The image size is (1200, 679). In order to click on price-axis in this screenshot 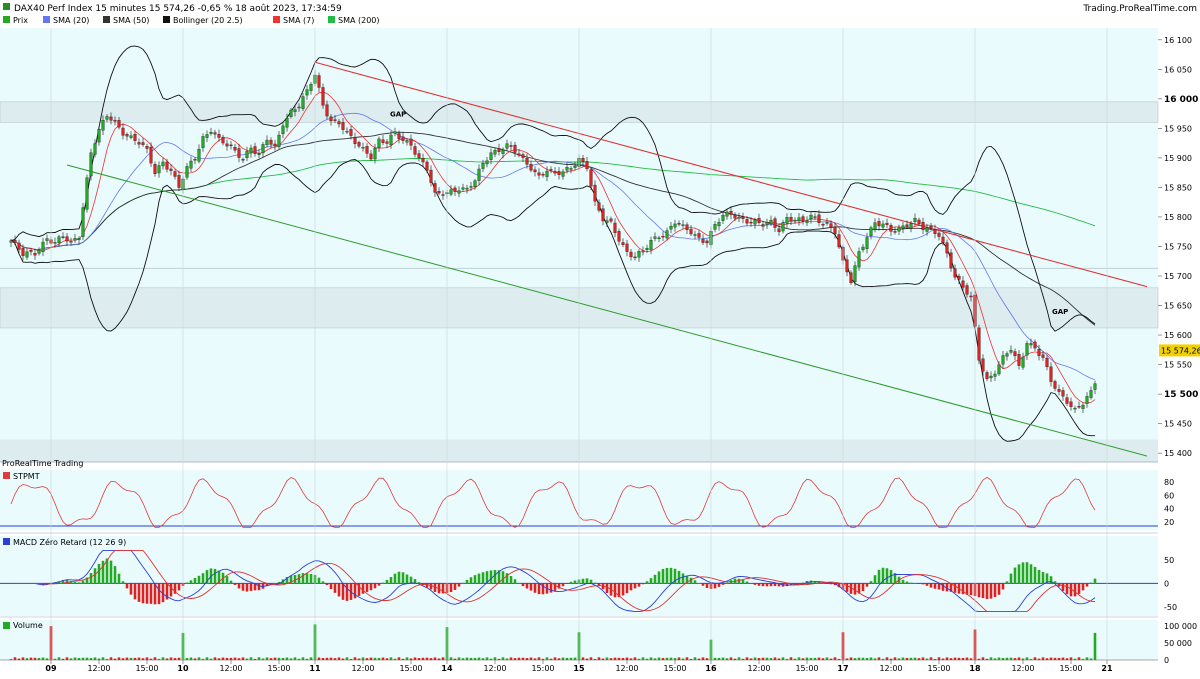, I will do `click(1179, 344)`.